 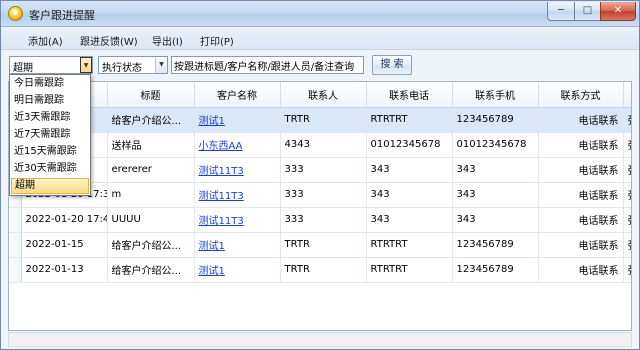 I want to click on cell-customer: 测试11T3, so click(x=237, y=195).